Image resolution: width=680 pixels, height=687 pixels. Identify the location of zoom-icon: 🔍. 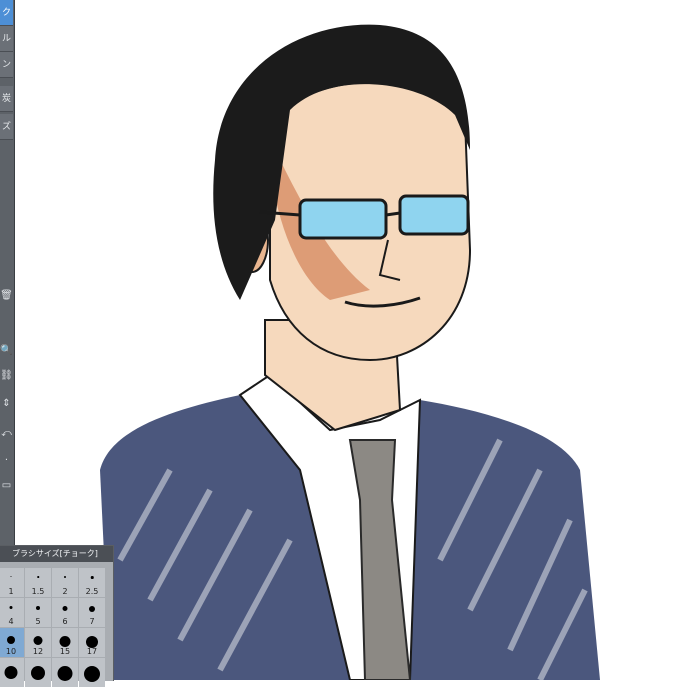
(6, 351).